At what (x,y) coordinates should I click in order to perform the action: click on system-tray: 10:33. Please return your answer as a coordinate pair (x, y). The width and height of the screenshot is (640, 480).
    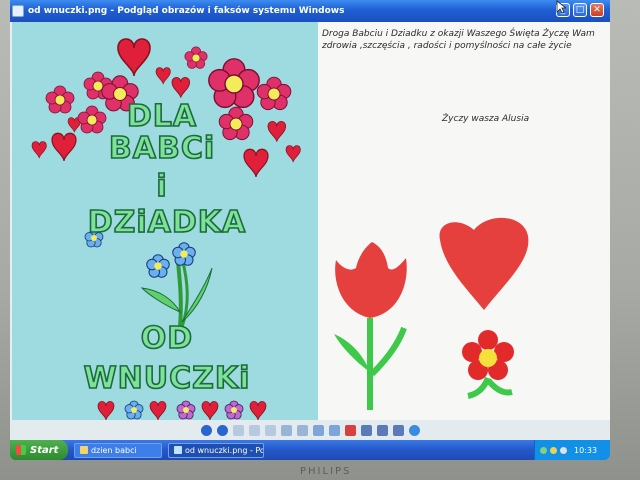
    Looking at the image, I should click on (572, 450).